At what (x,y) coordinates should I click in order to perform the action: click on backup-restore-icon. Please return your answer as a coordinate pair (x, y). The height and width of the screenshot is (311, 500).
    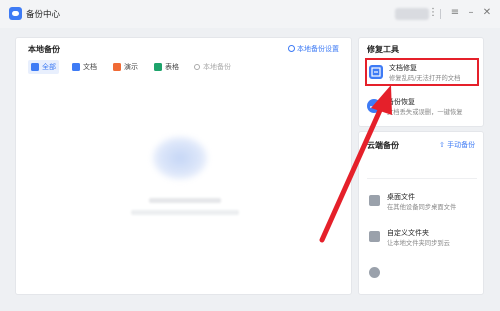
    Looking at the image, I should click on (374, 106).